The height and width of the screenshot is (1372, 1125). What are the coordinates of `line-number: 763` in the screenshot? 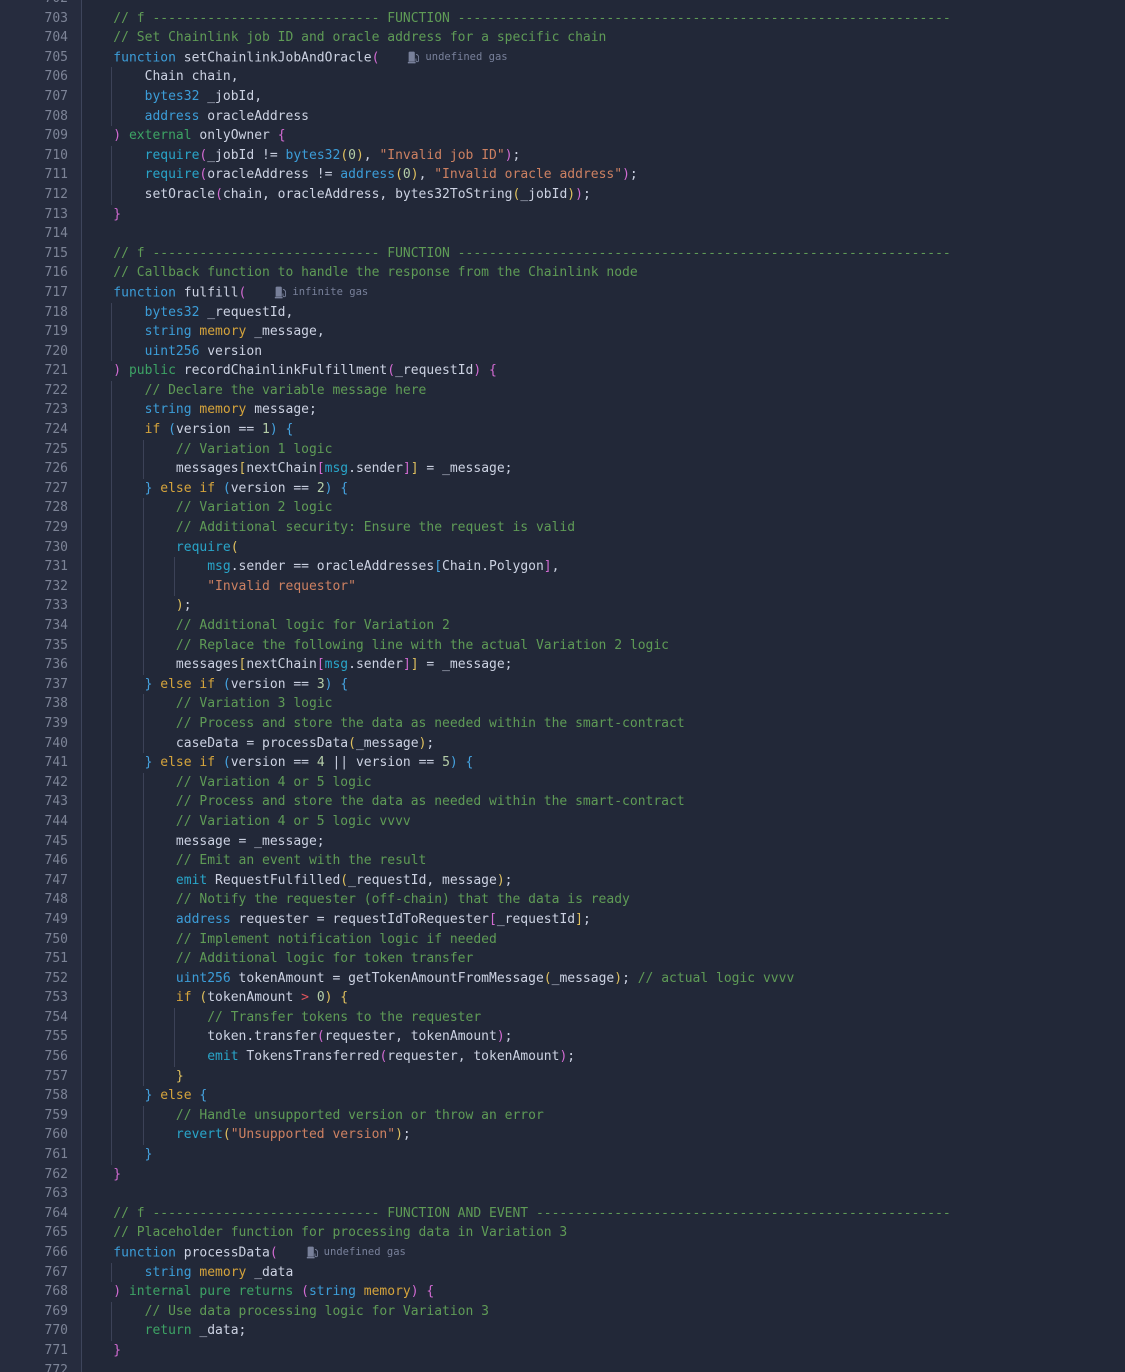 It's located at (40, 1194).